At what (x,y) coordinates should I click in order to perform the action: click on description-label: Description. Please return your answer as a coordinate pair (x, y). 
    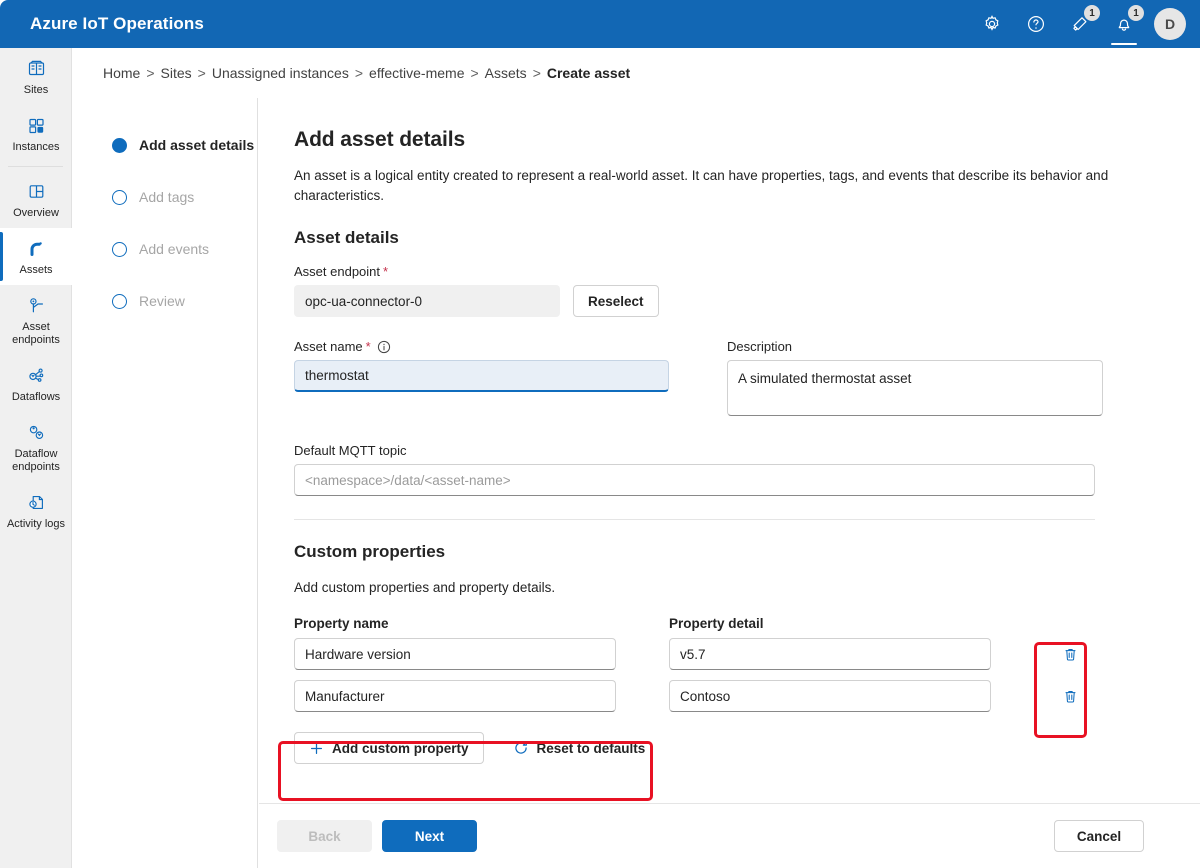
    Looking at the image, I should click on (915, 346).